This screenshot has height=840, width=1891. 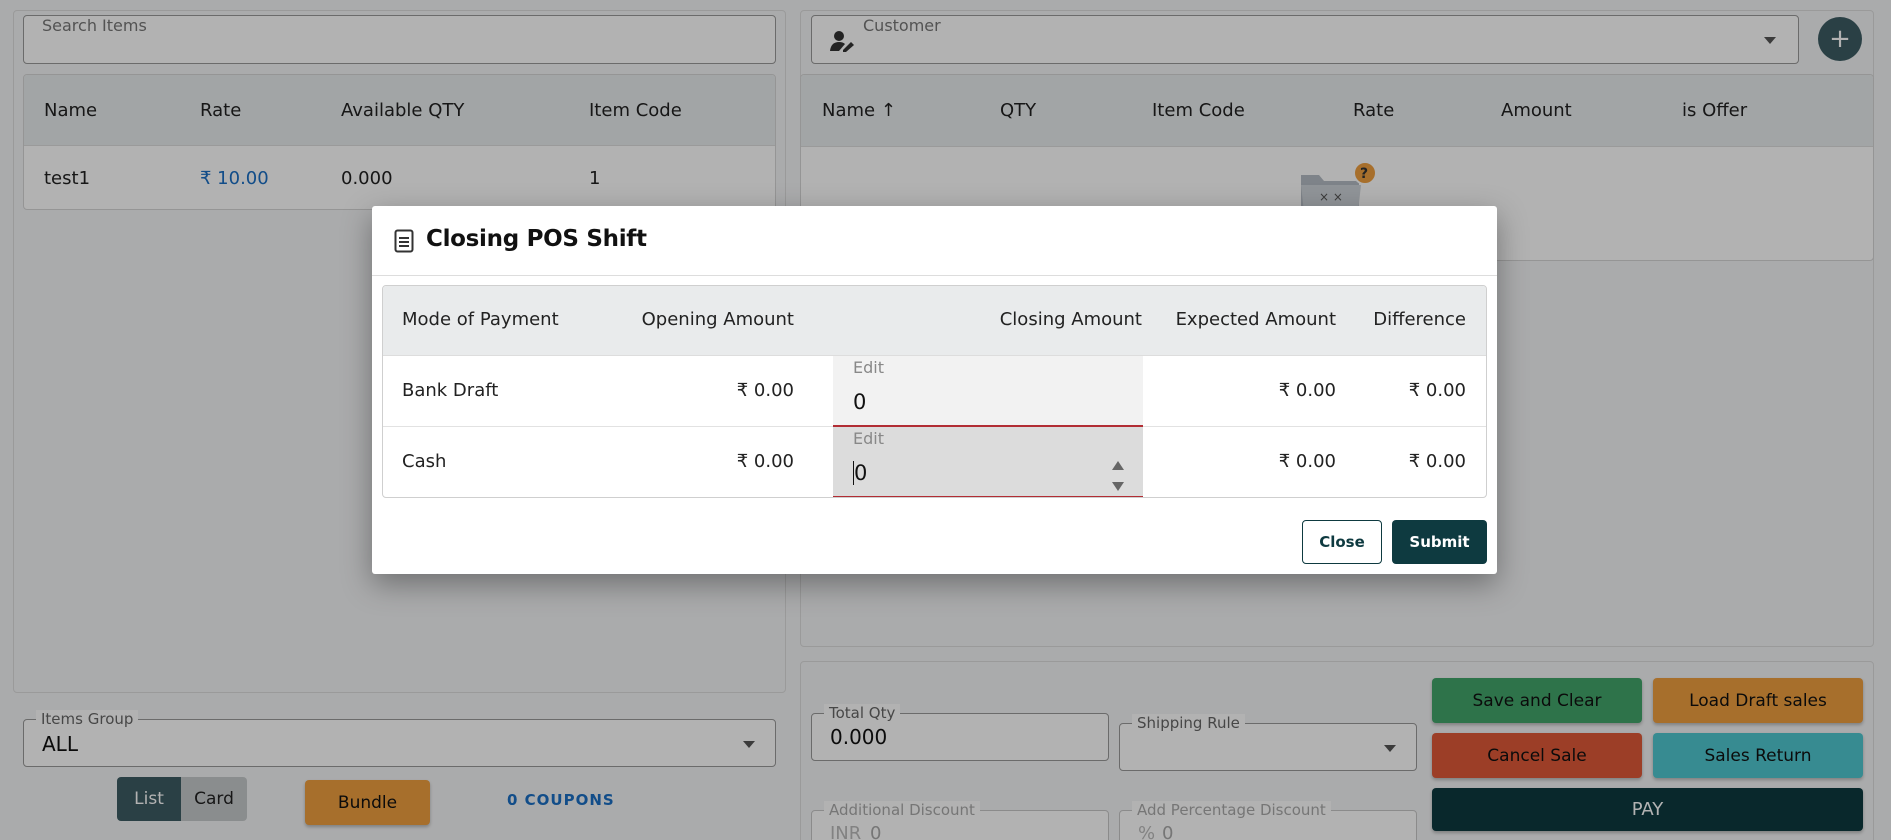 What do you see at coordinates (424, 461) in the screenshot?
I see `payment-mode: Cash` at bounding box center [424, 461].